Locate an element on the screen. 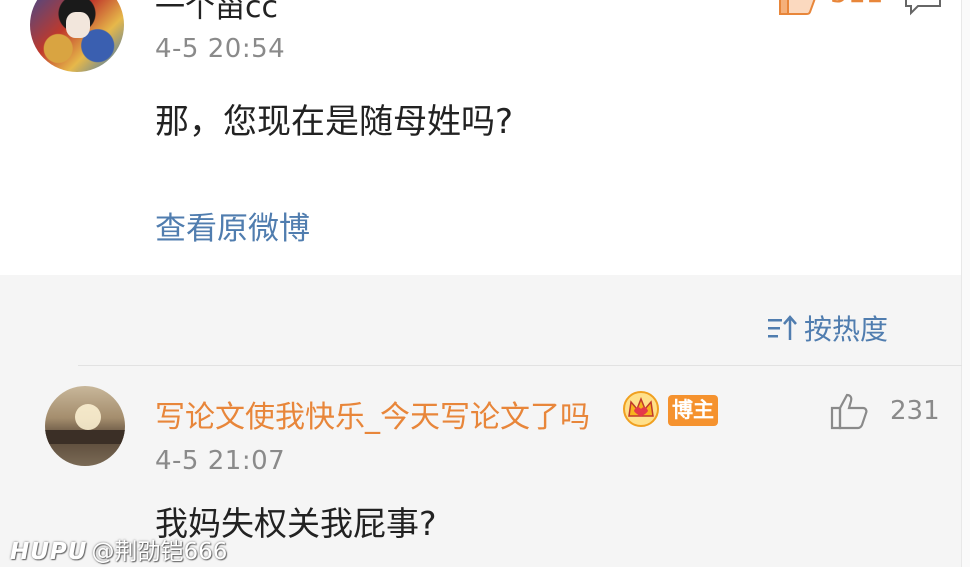 The width and height of the screenshot is (970, 567). sort-by-hot-button: 按热度 is located at coordinates (827, 328).